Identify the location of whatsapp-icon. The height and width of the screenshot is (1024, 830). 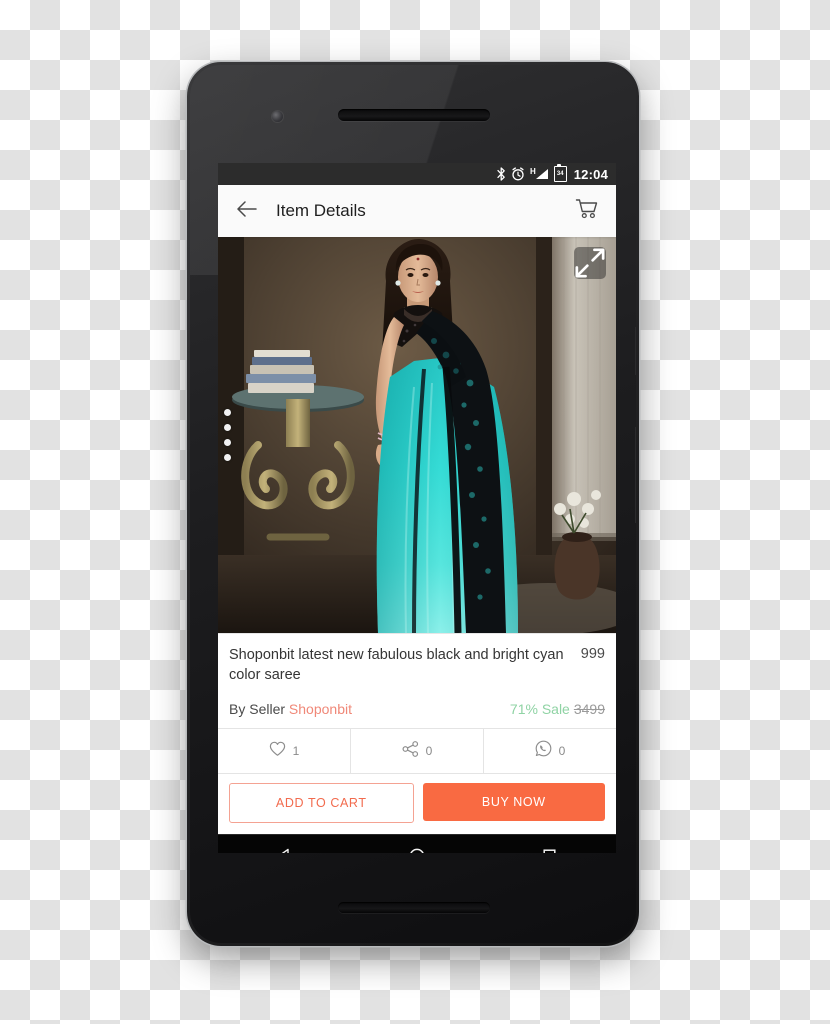
(543, 751).